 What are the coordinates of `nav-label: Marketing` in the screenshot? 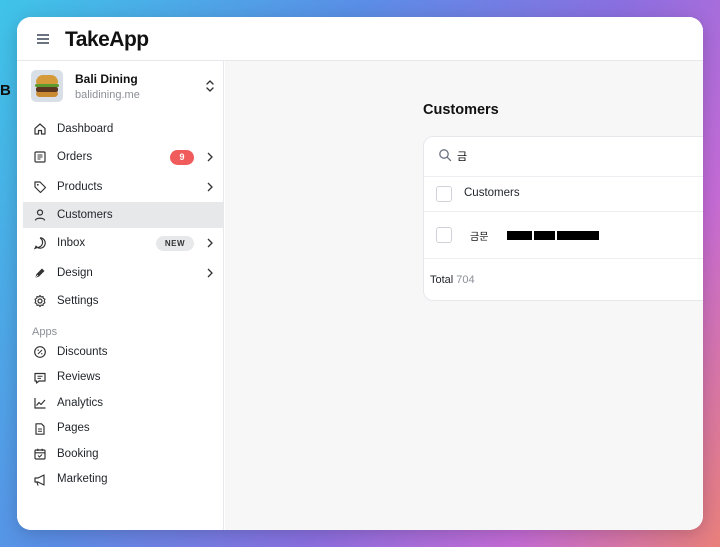 It's located at (82, 479).